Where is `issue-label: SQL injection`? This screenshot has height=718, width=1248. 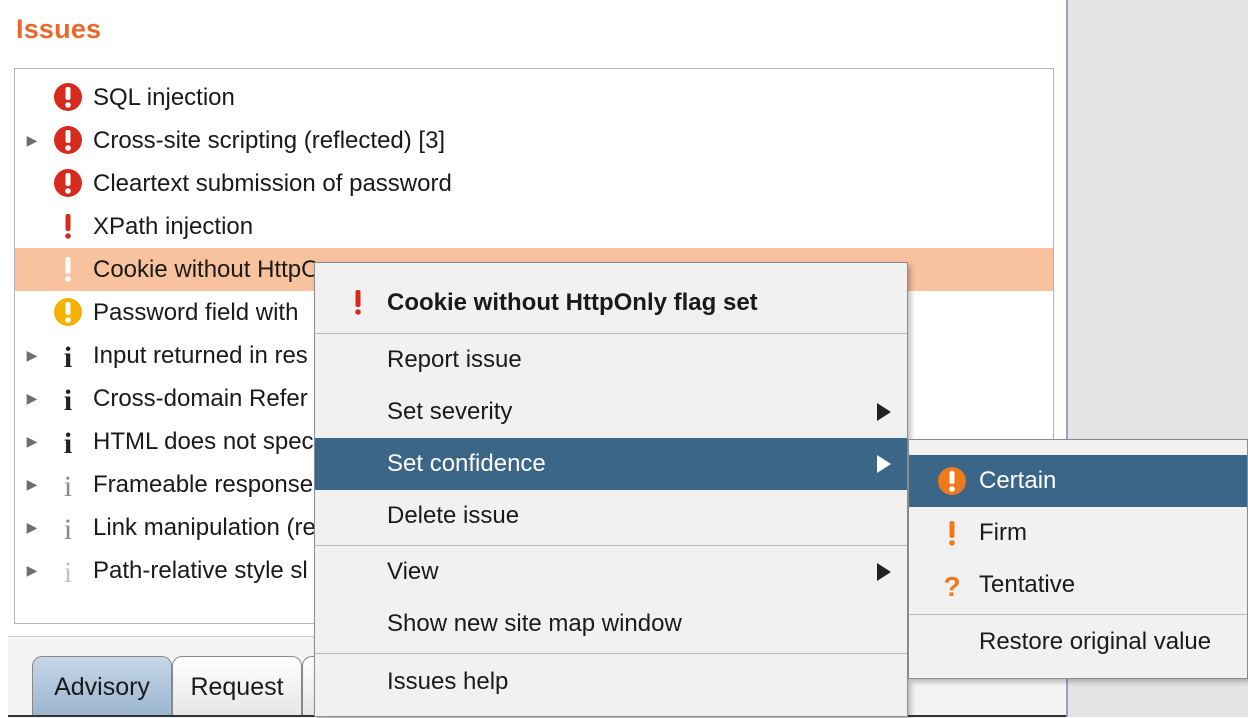
issue-label: SQL injection is located at coordinates (164, 97).